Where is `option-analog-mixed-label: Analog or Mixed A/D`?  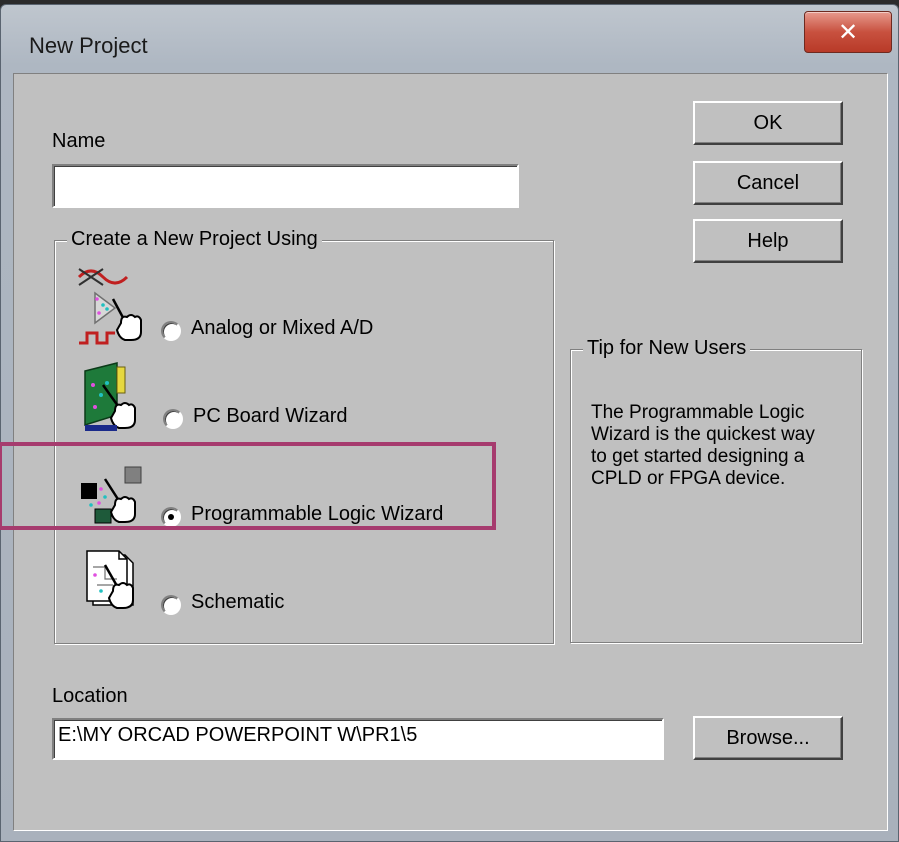 option-analog-mixed-label: Analog or Mixed A/D is located at coordinates (282, 328).